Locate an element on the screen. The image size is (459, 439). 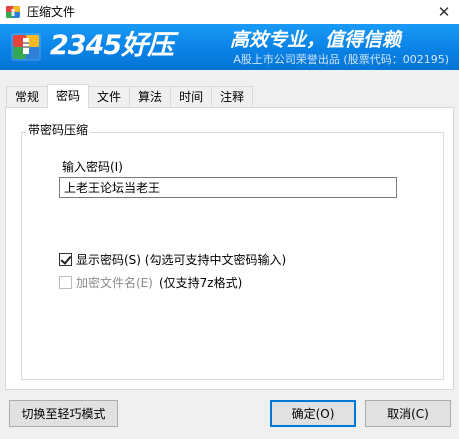
brand-logo-text: 2345好压 is located at coordinates (112, 45).